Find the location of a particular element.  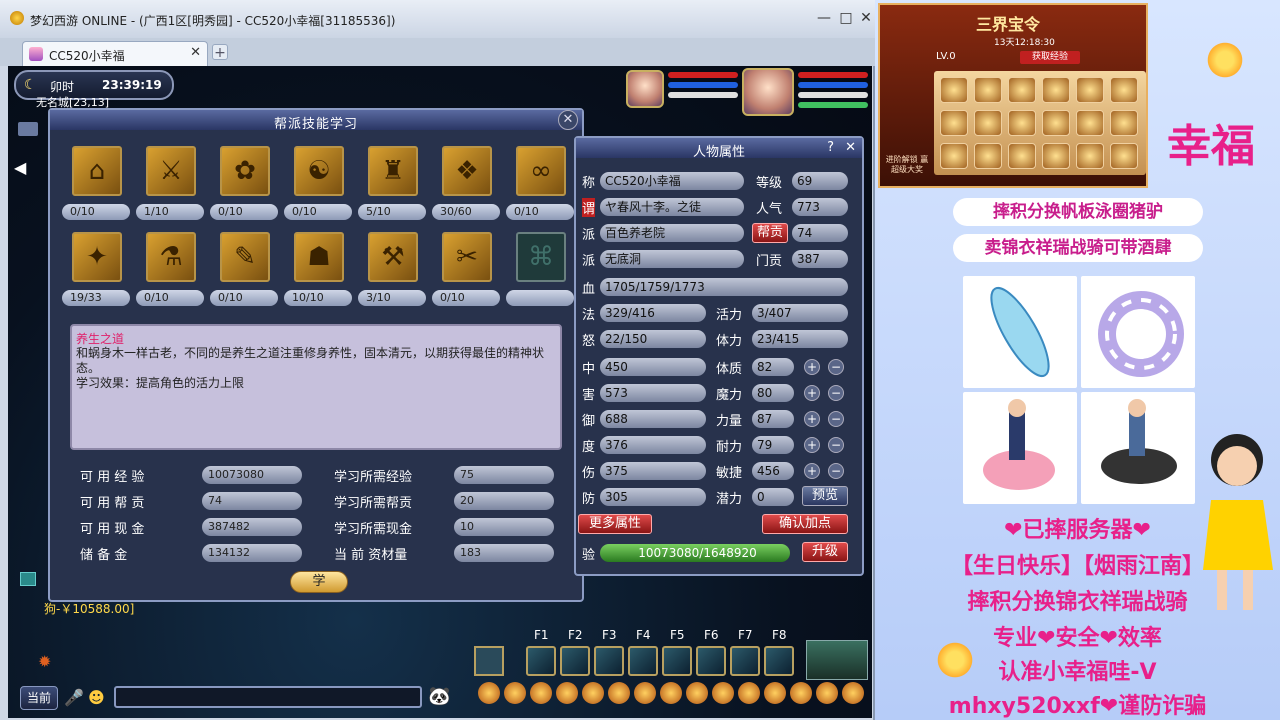

more-attributes-button: 更多属性 is located at coordinates (615, 524).